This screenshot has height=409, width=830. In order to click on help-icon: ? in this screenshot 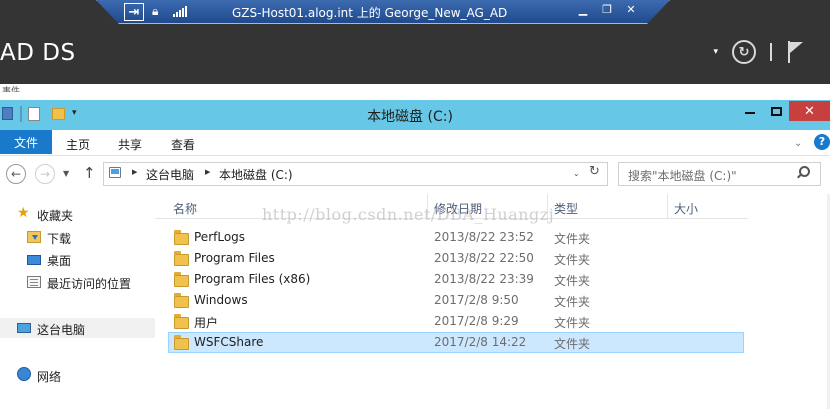, I will do `click(822, 142)`.